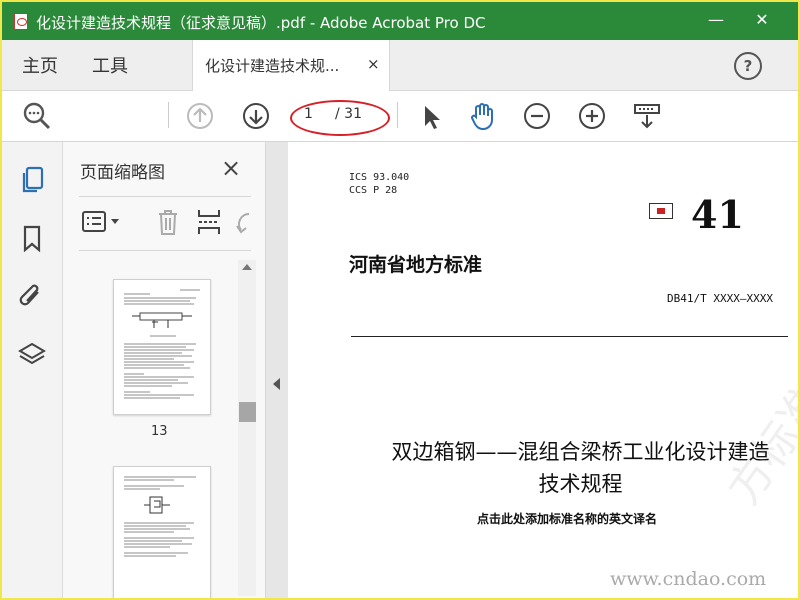 The image size is (800, 600). I want to click on standard-code: DB41/T XXXX—XXXX, so click(720, 298).